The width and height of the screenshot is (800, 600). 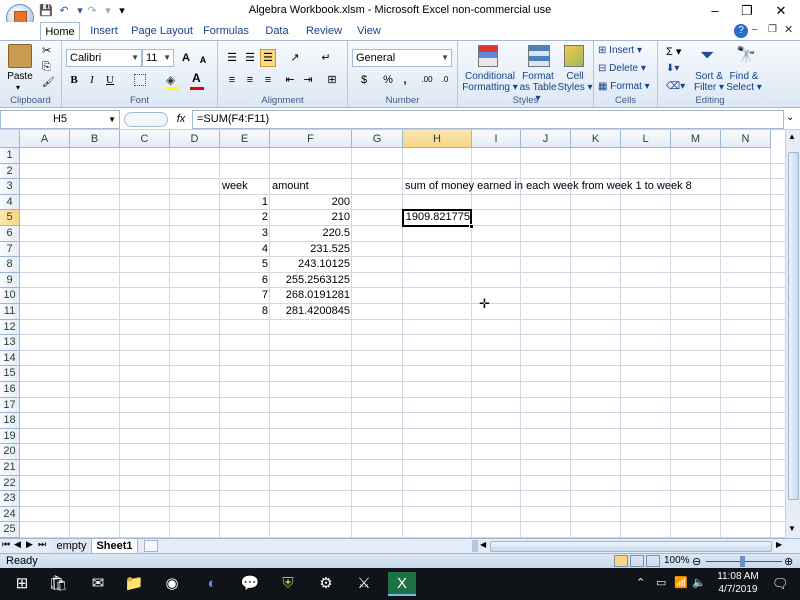 What do you see at coordinates (10, 421) in the screenshot?
I see `row-header-18: 18` at bounding box center [10, 421].